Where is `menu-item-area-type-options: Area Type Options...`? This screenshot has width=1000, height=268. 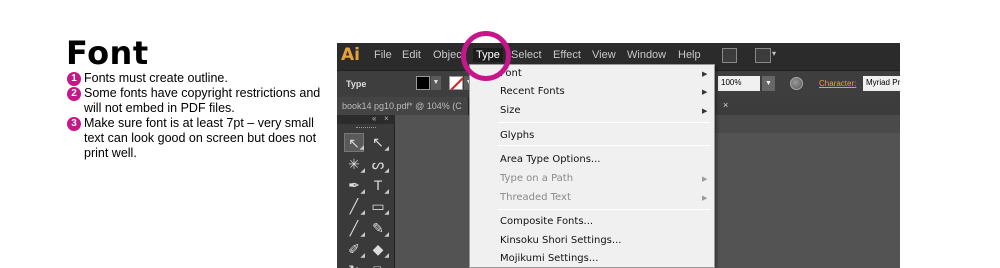
menu-item-area-type-options: Area Type Options... is located at coordinates (550, 159).